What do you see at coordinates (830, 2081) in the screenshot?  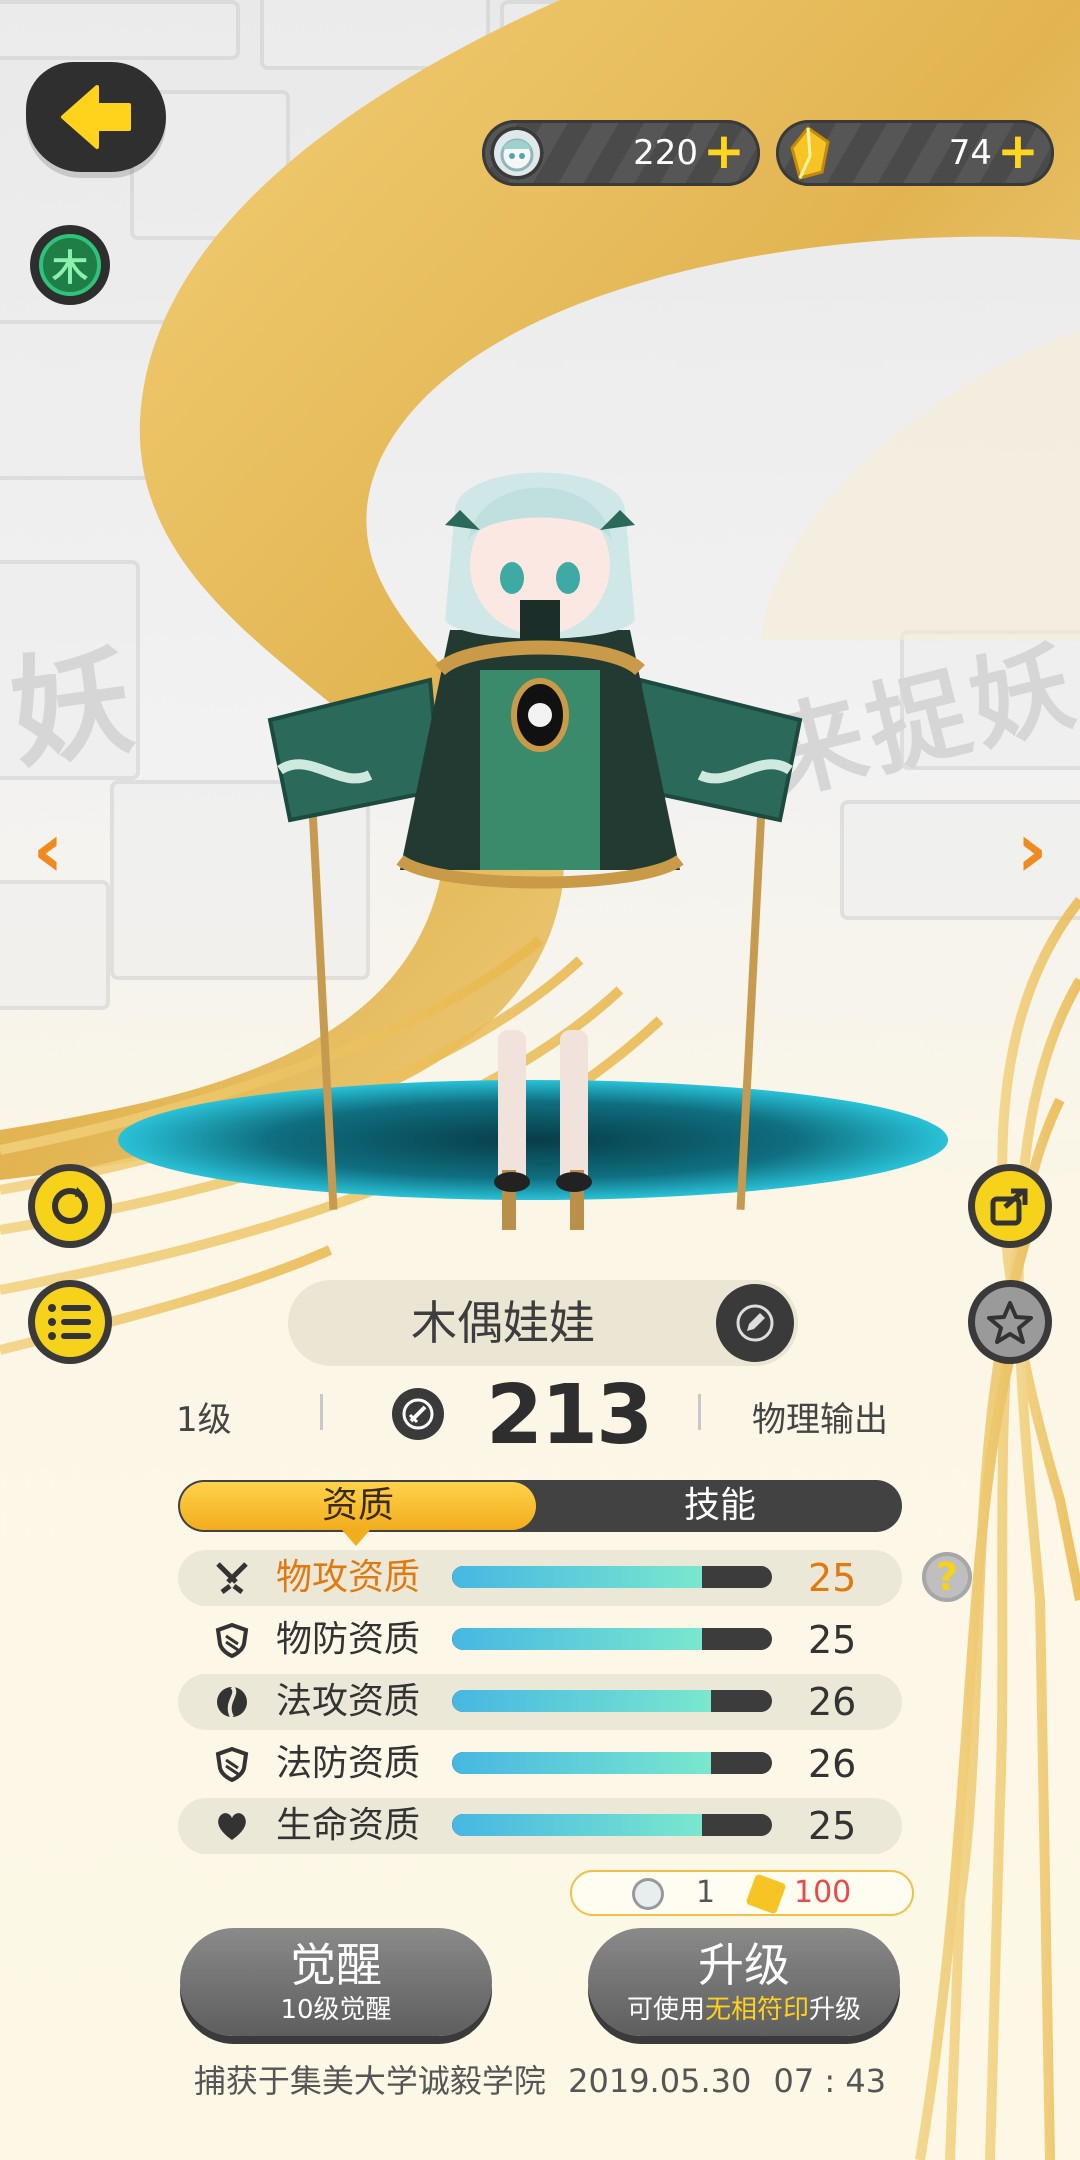 I see `capture-time: 07 : 43` at bounding box center [830, 2081].